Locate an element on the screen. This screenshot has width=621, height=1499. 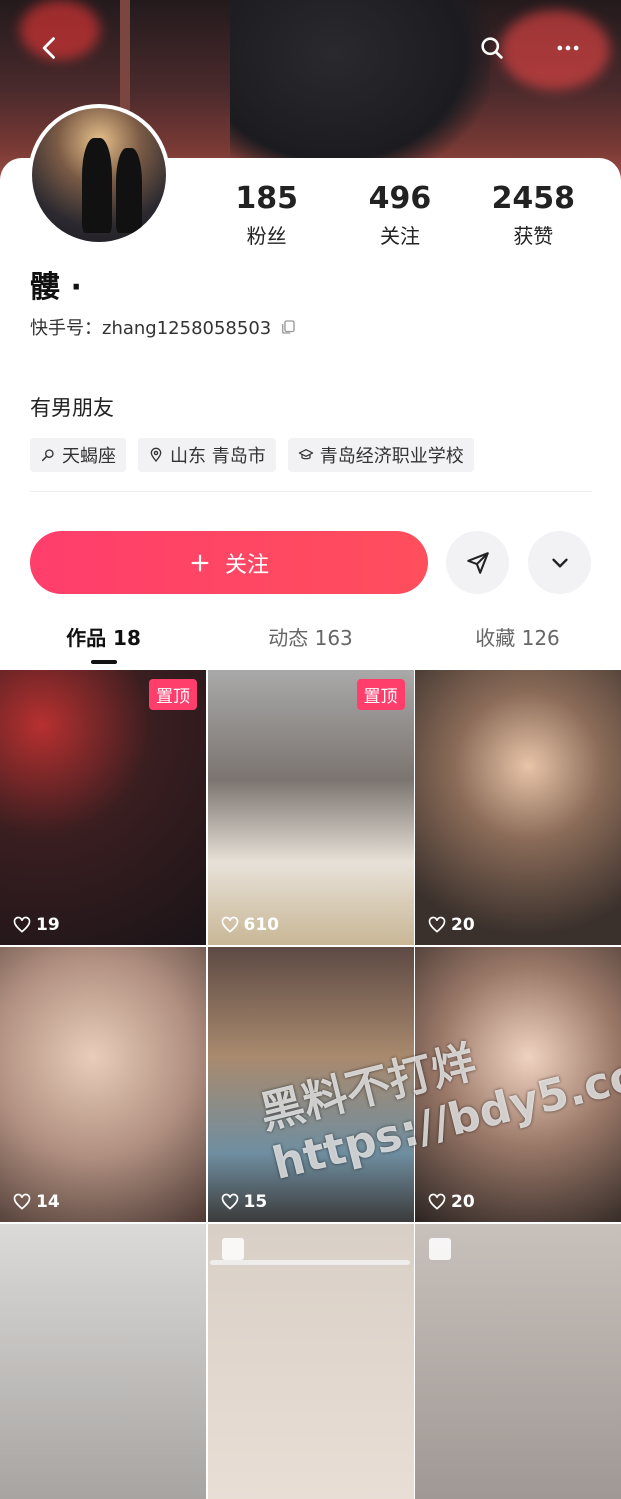
content-tabs: 作品 18 动态 163 收藏 126 is located at coordinates (310, 643).